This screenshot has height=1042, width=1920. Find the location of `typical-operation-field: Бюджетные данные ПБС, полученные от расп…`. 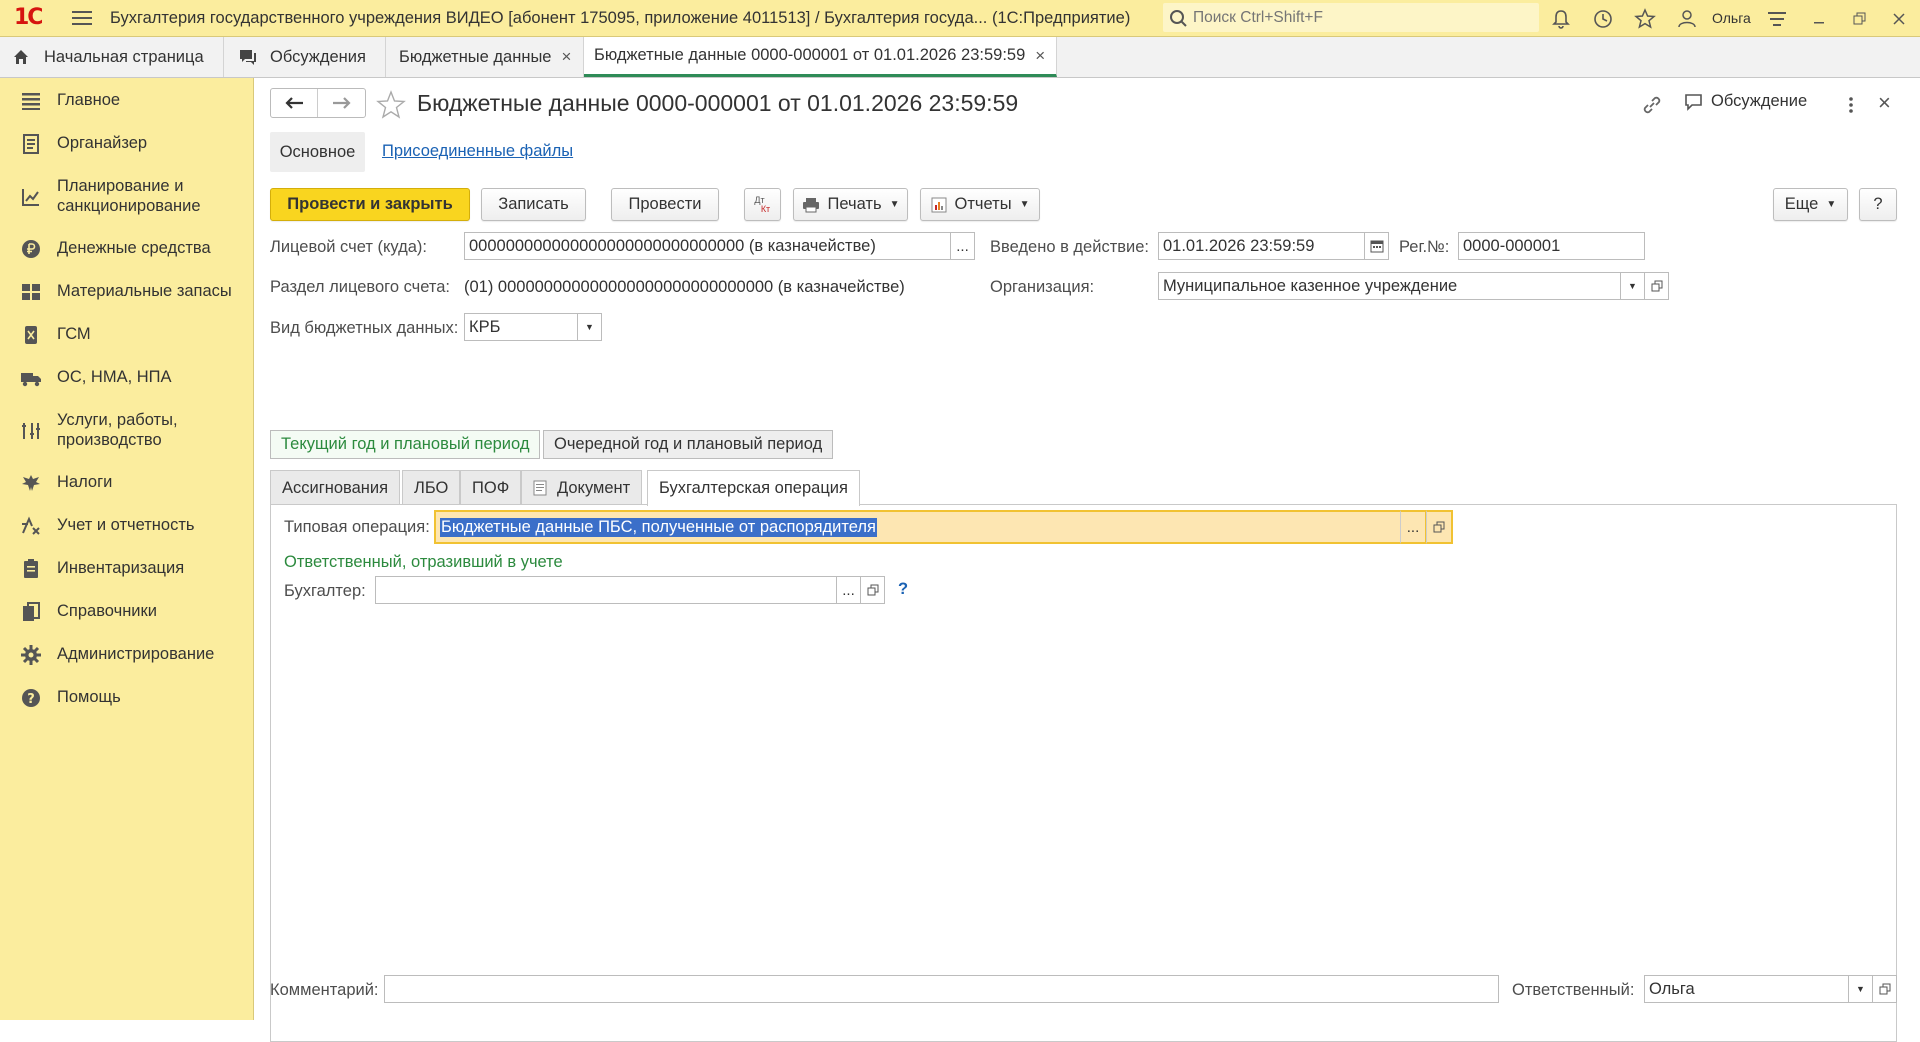

typical-operation-field: Бюджетные данные ПБС, полученные от расп… is located at coordinates (918, 527).